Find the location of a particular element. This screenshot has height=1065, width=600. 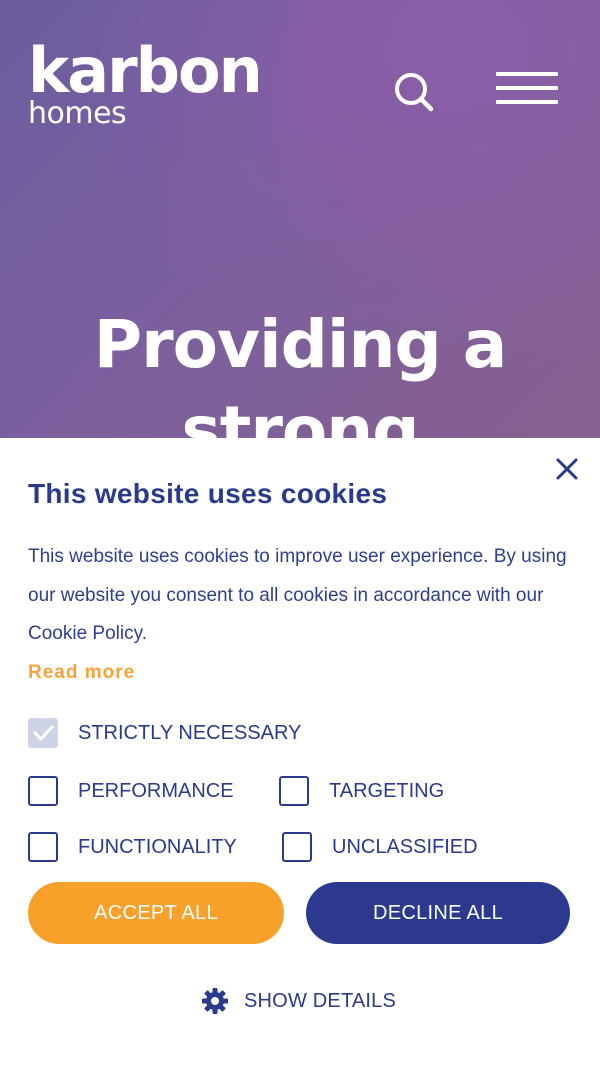

hero-title: Providing a strong is located at coordinates (300, 371).